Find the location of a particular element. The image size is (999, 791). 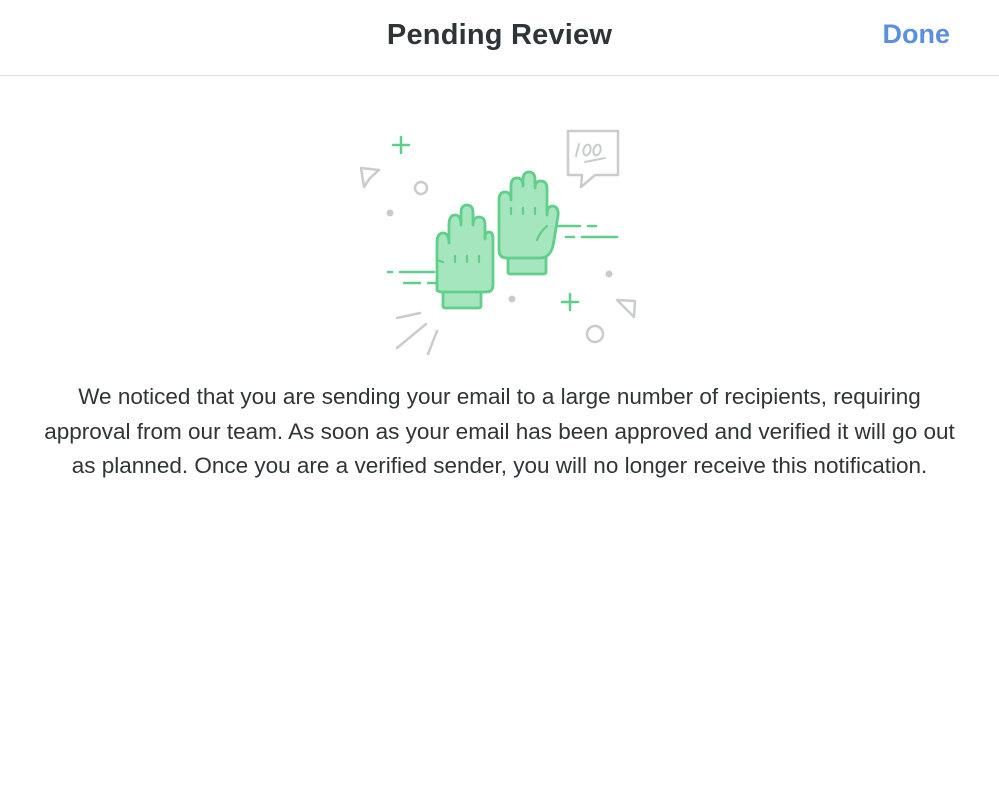

page-title: Pending Review is located at coordinates (499, 35).